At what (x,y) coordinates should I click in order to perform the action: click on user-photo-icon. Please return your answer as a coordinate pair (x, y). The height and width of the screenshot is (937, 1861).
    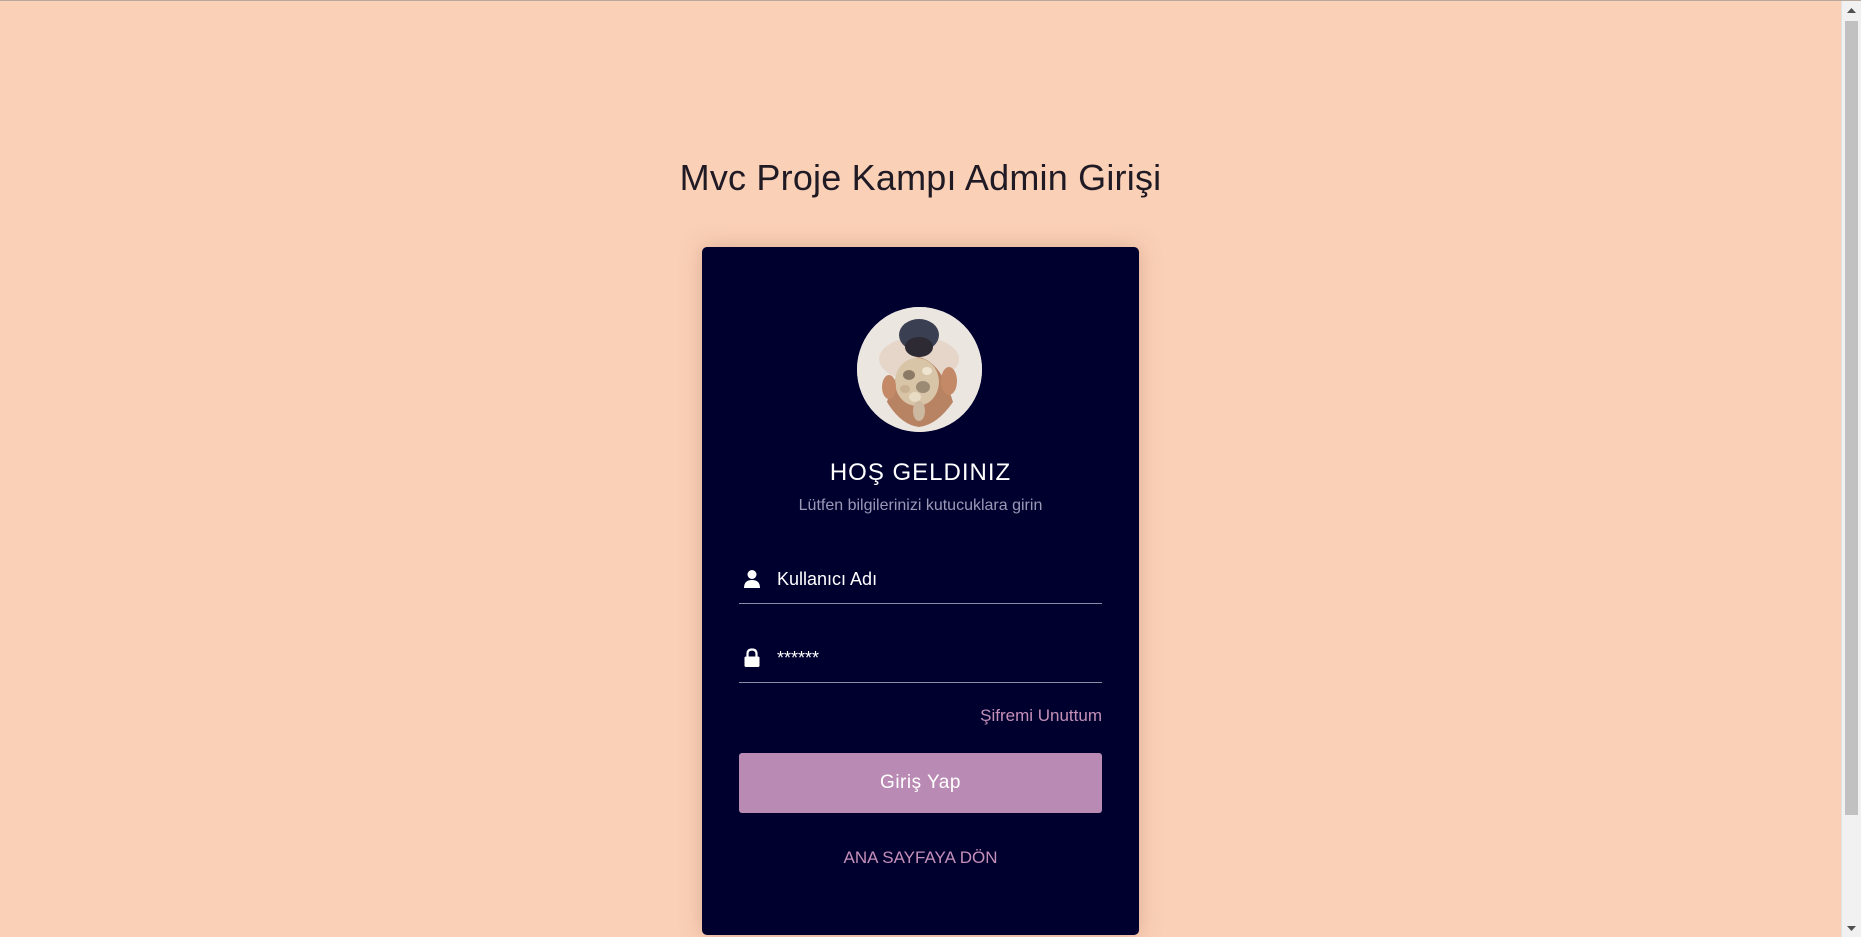
    Looking at the image, I should click on (919, 369).